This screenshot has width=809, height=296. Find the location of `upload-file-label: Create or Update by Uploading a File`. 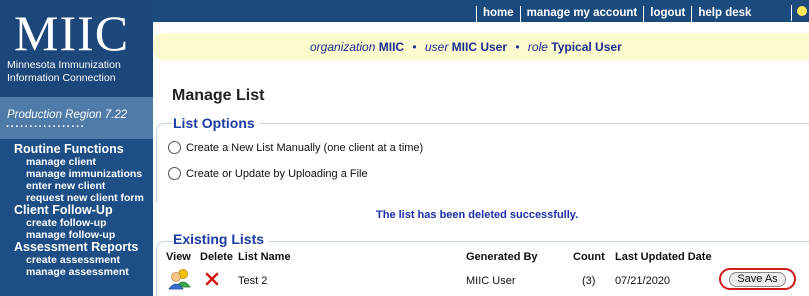

upload-file-label: Create or Update by Uploading a File is located at coordinates (277, 173).